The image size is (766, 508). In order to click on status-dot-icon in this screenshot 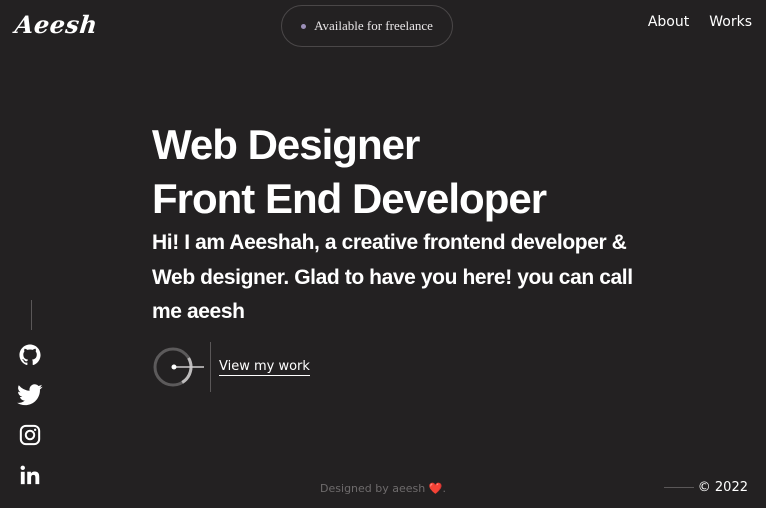, I will do `click(304, 26)`.